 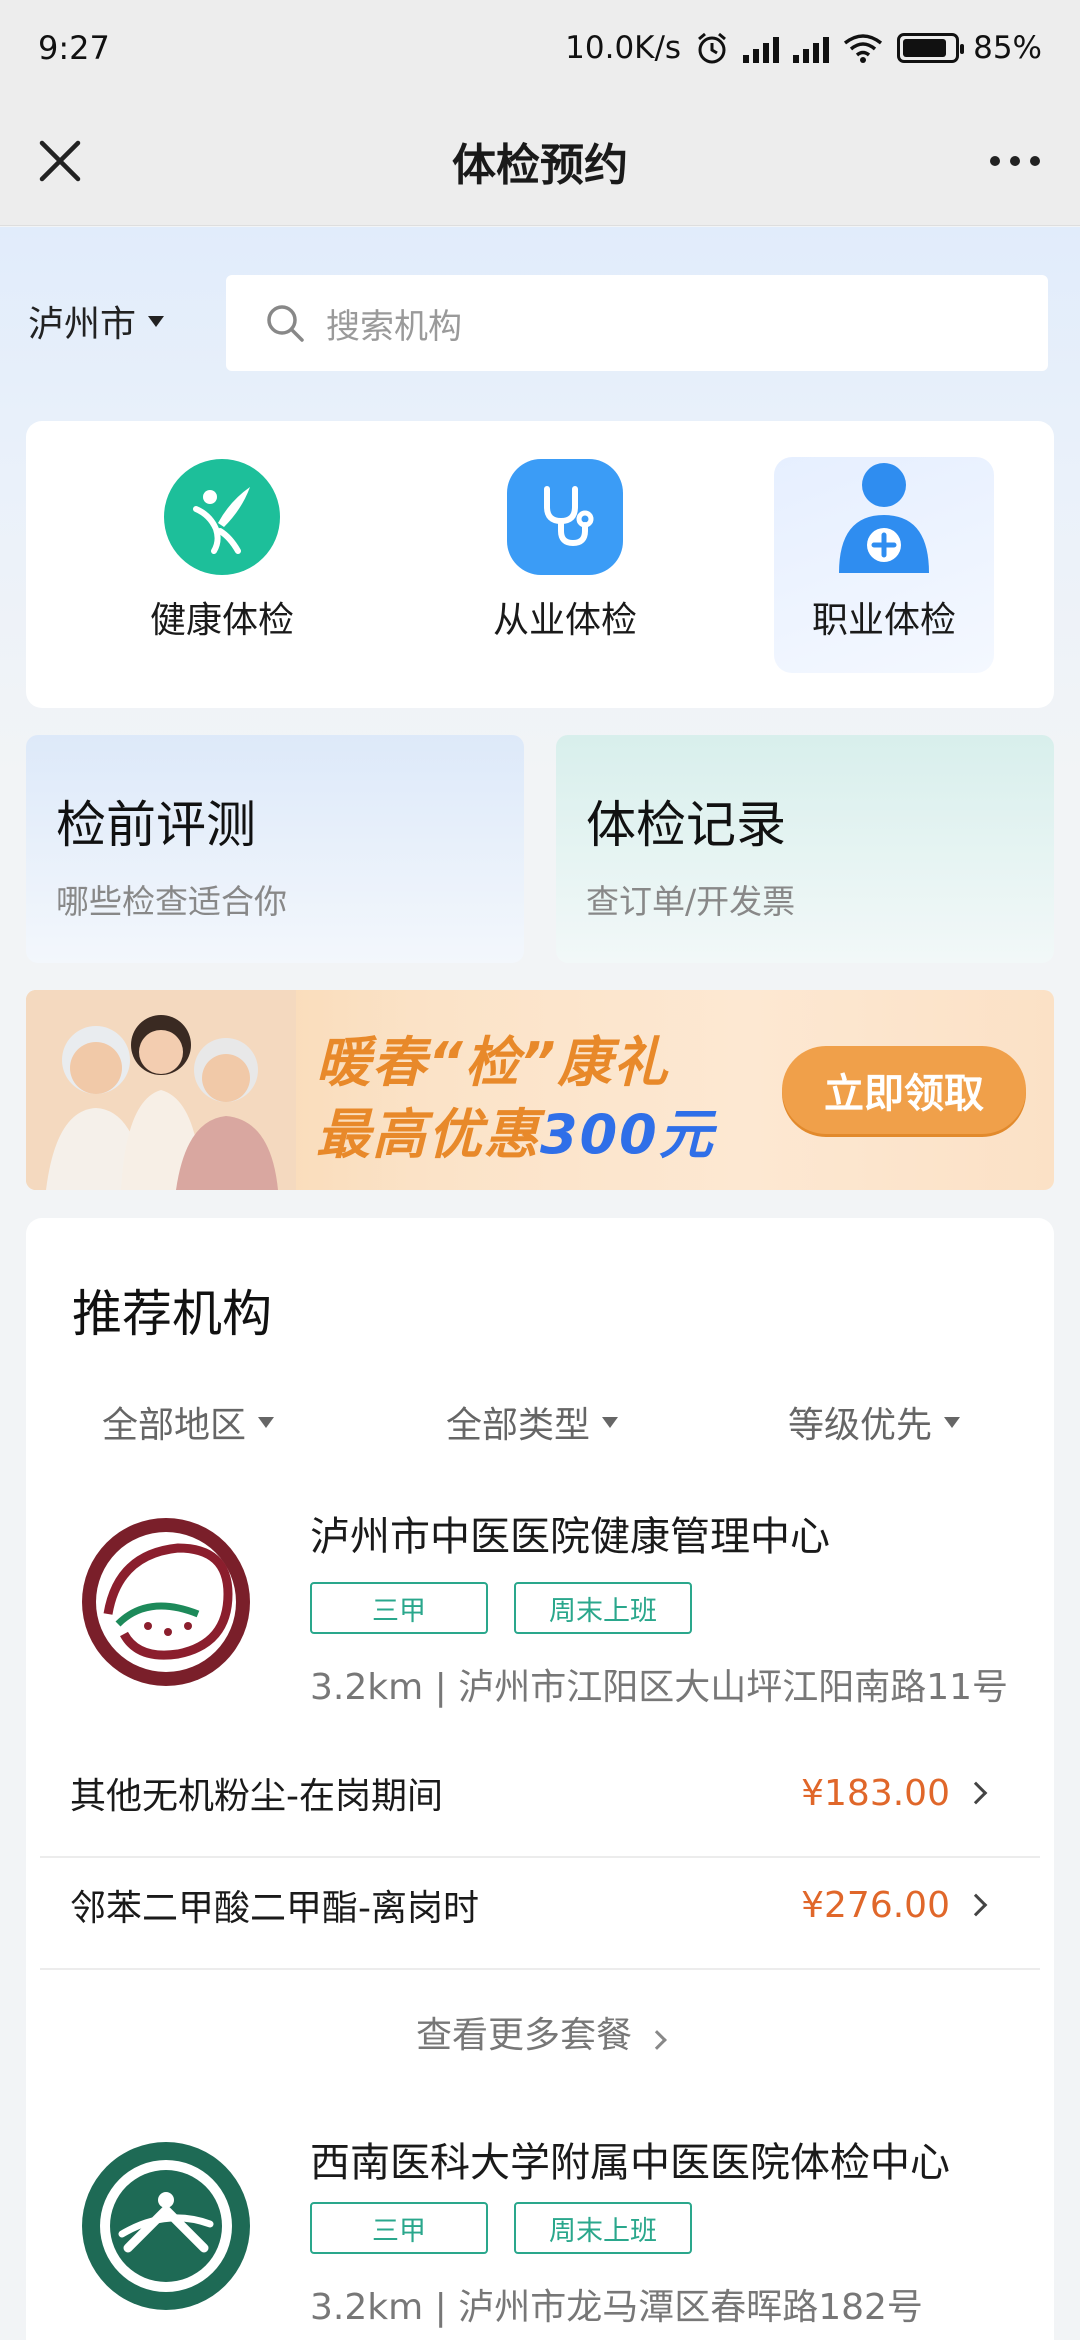 What do you see at coordinates (172, 1314) in the screenshot?
I see `section-title: 推荐机构` at bounding box center [172, 1314].